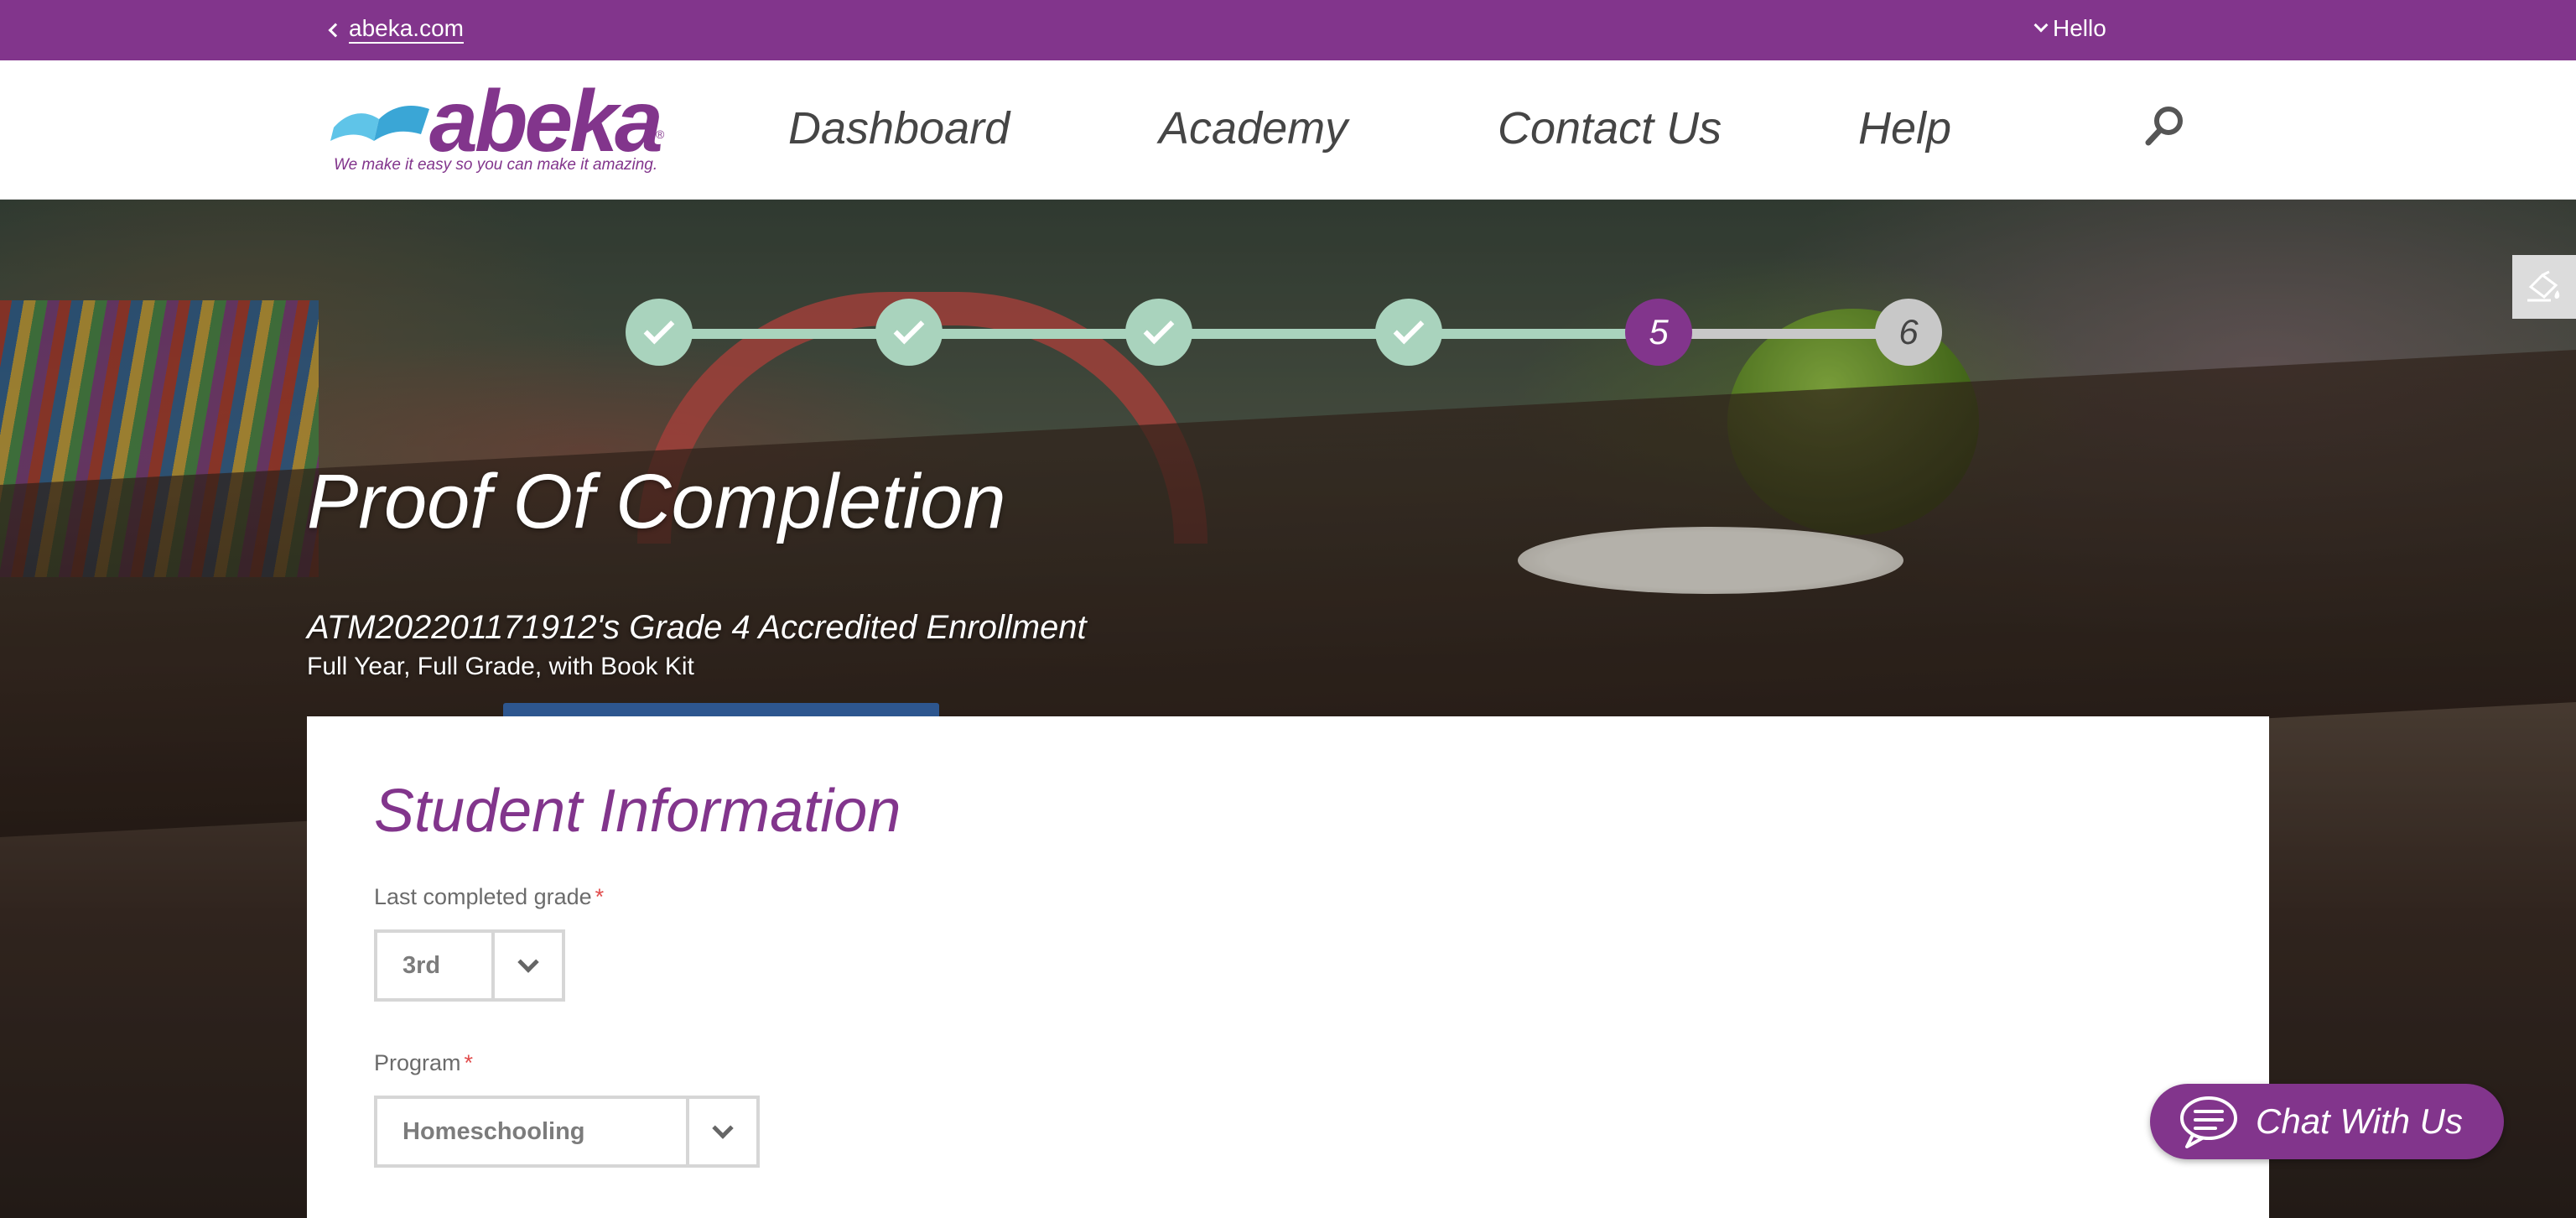 This screenshot has height=1218, width=2576. I want to click on section-title: Student Information, so click(637, 812).